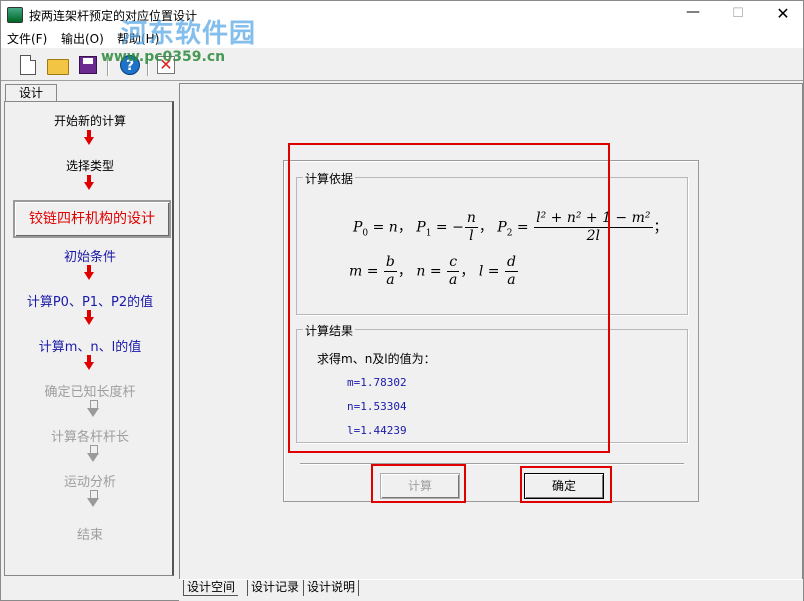 Image resolution: width=804 pixels, height=601 pixels. I want to click on step-select-type: 选择类型, so click(90, 165).